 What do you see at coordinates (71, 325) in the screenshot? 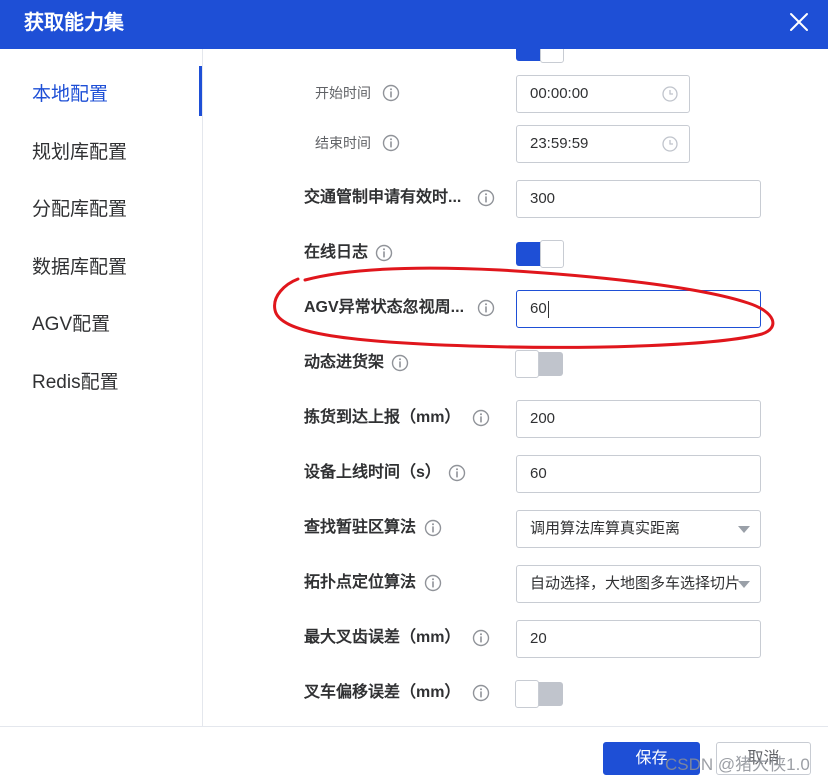
I see `sidebar-item-agv-config: AGV配置` at bounding box center [71, 325].